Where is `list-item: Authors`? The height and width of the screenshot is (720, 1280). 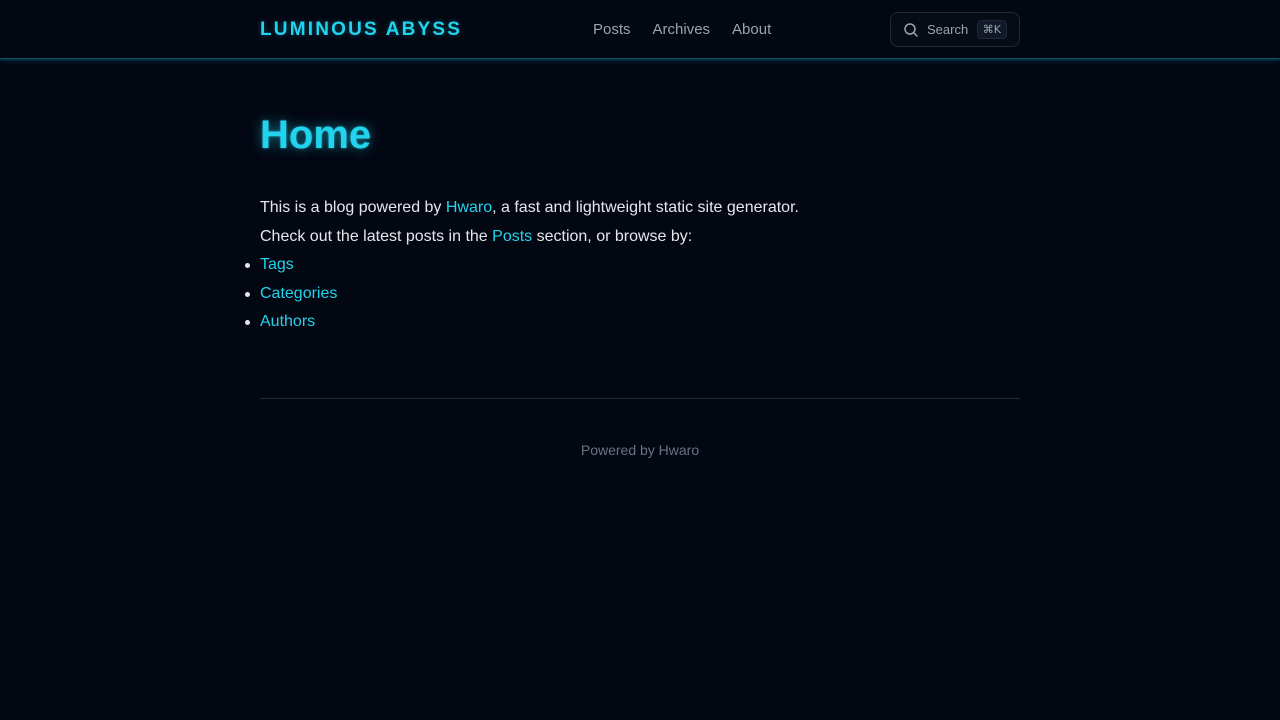
list-item: Authors is located at coordinates (632, 322).